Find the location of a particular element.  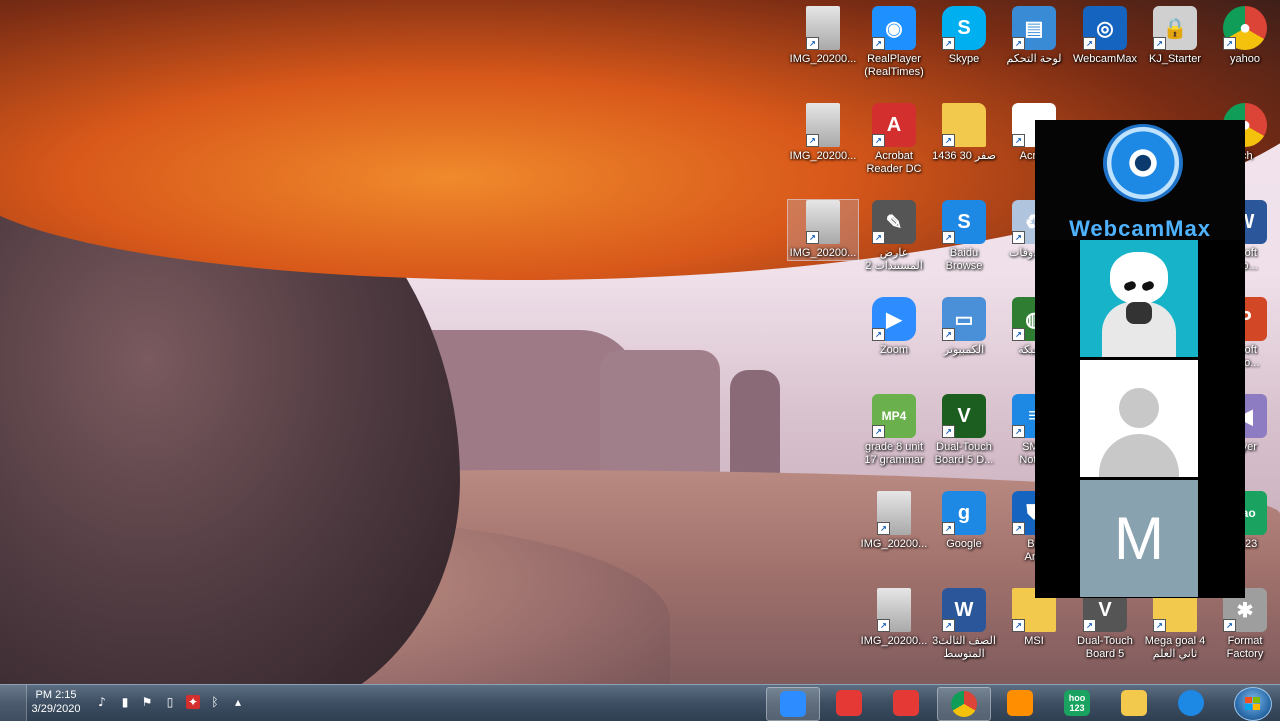

computer-icon: ▭ ↗ is located at coordinates (964, 319).